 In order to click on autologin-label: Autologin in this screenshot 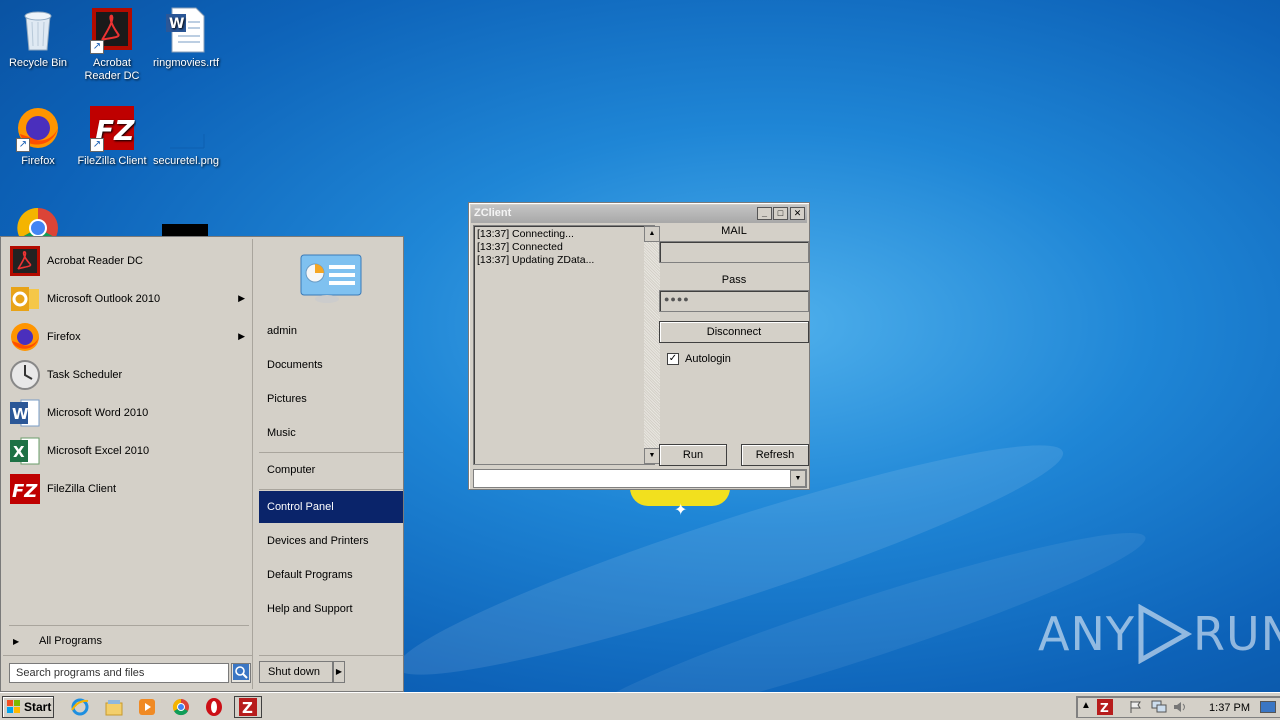, I will do `click(708, 359)`.